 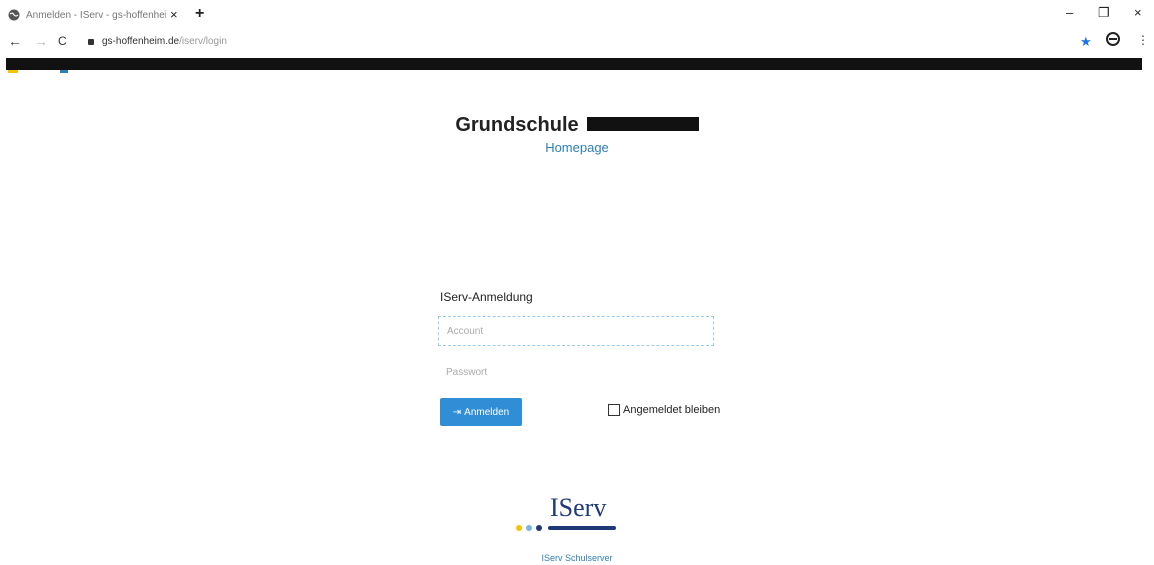 What do you see at coordinates (41, 41) in the screenshot?
I see `forward-button: →` at bounding box center [41, 41].